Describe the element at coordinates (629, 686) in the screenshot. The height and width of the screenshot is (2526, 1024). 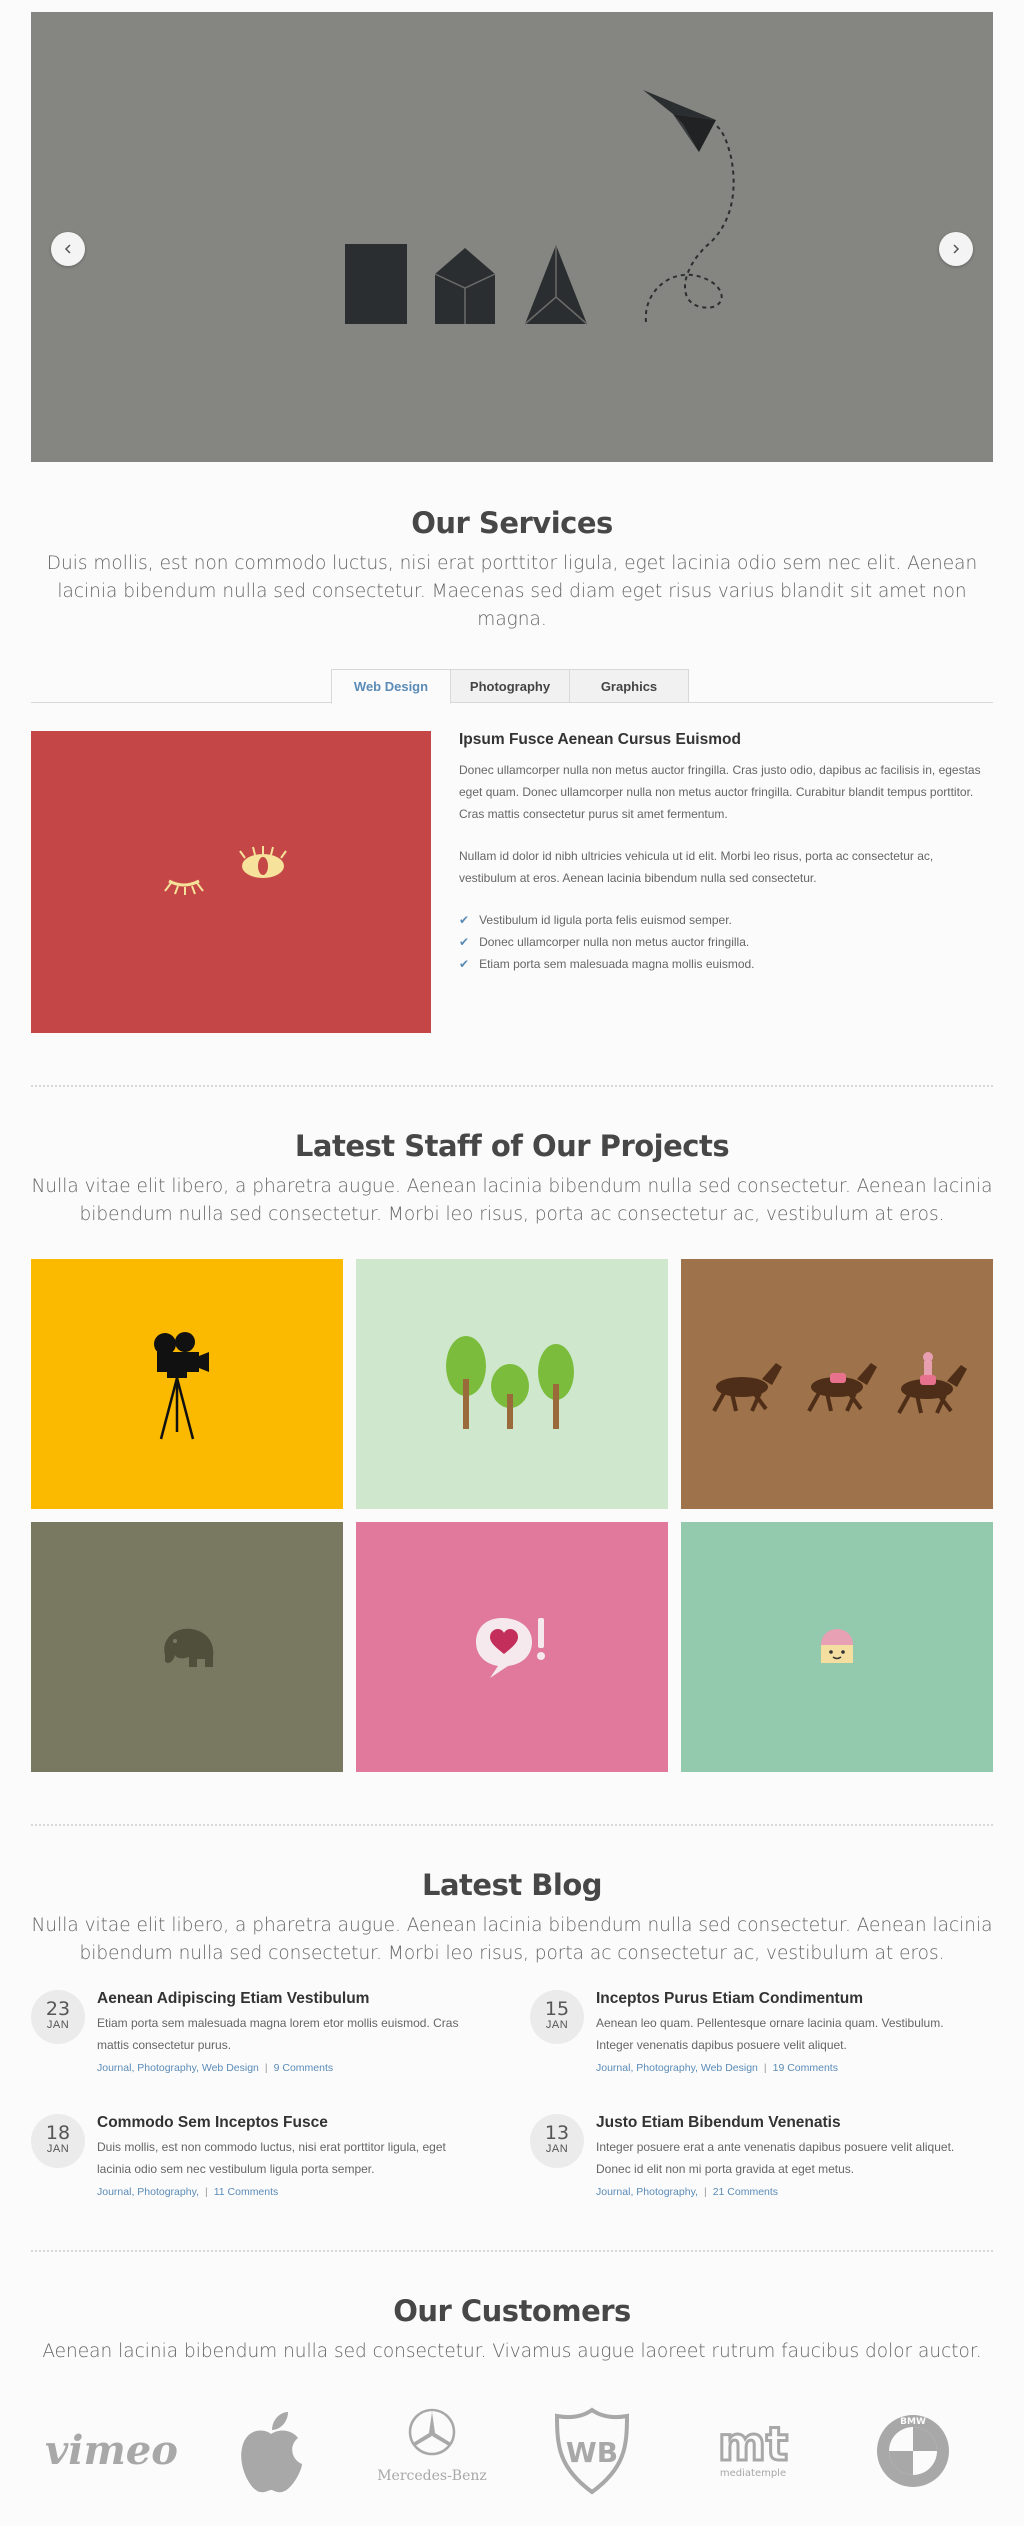
I see `tab-graphics: Graphics` at that location.